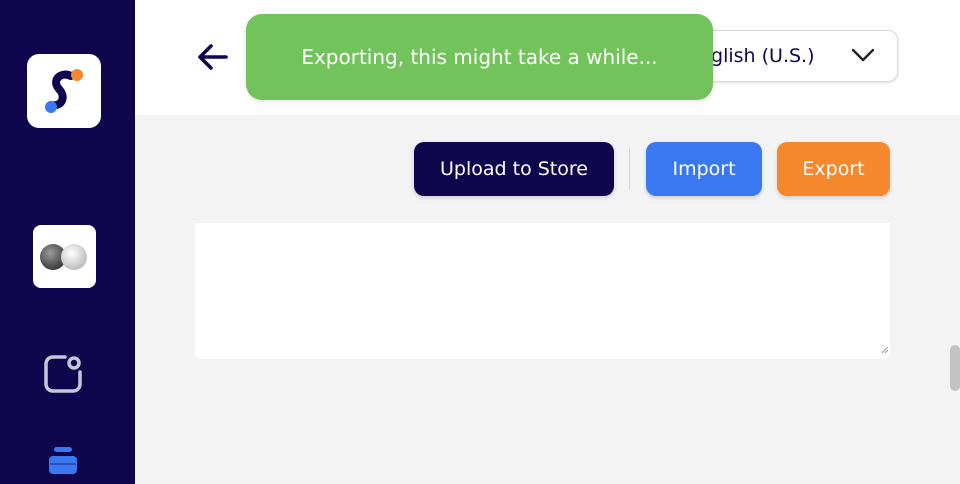 The width and height of the screenshot is (960, 484). I want to click on import-button: Import, so click(704, 169).